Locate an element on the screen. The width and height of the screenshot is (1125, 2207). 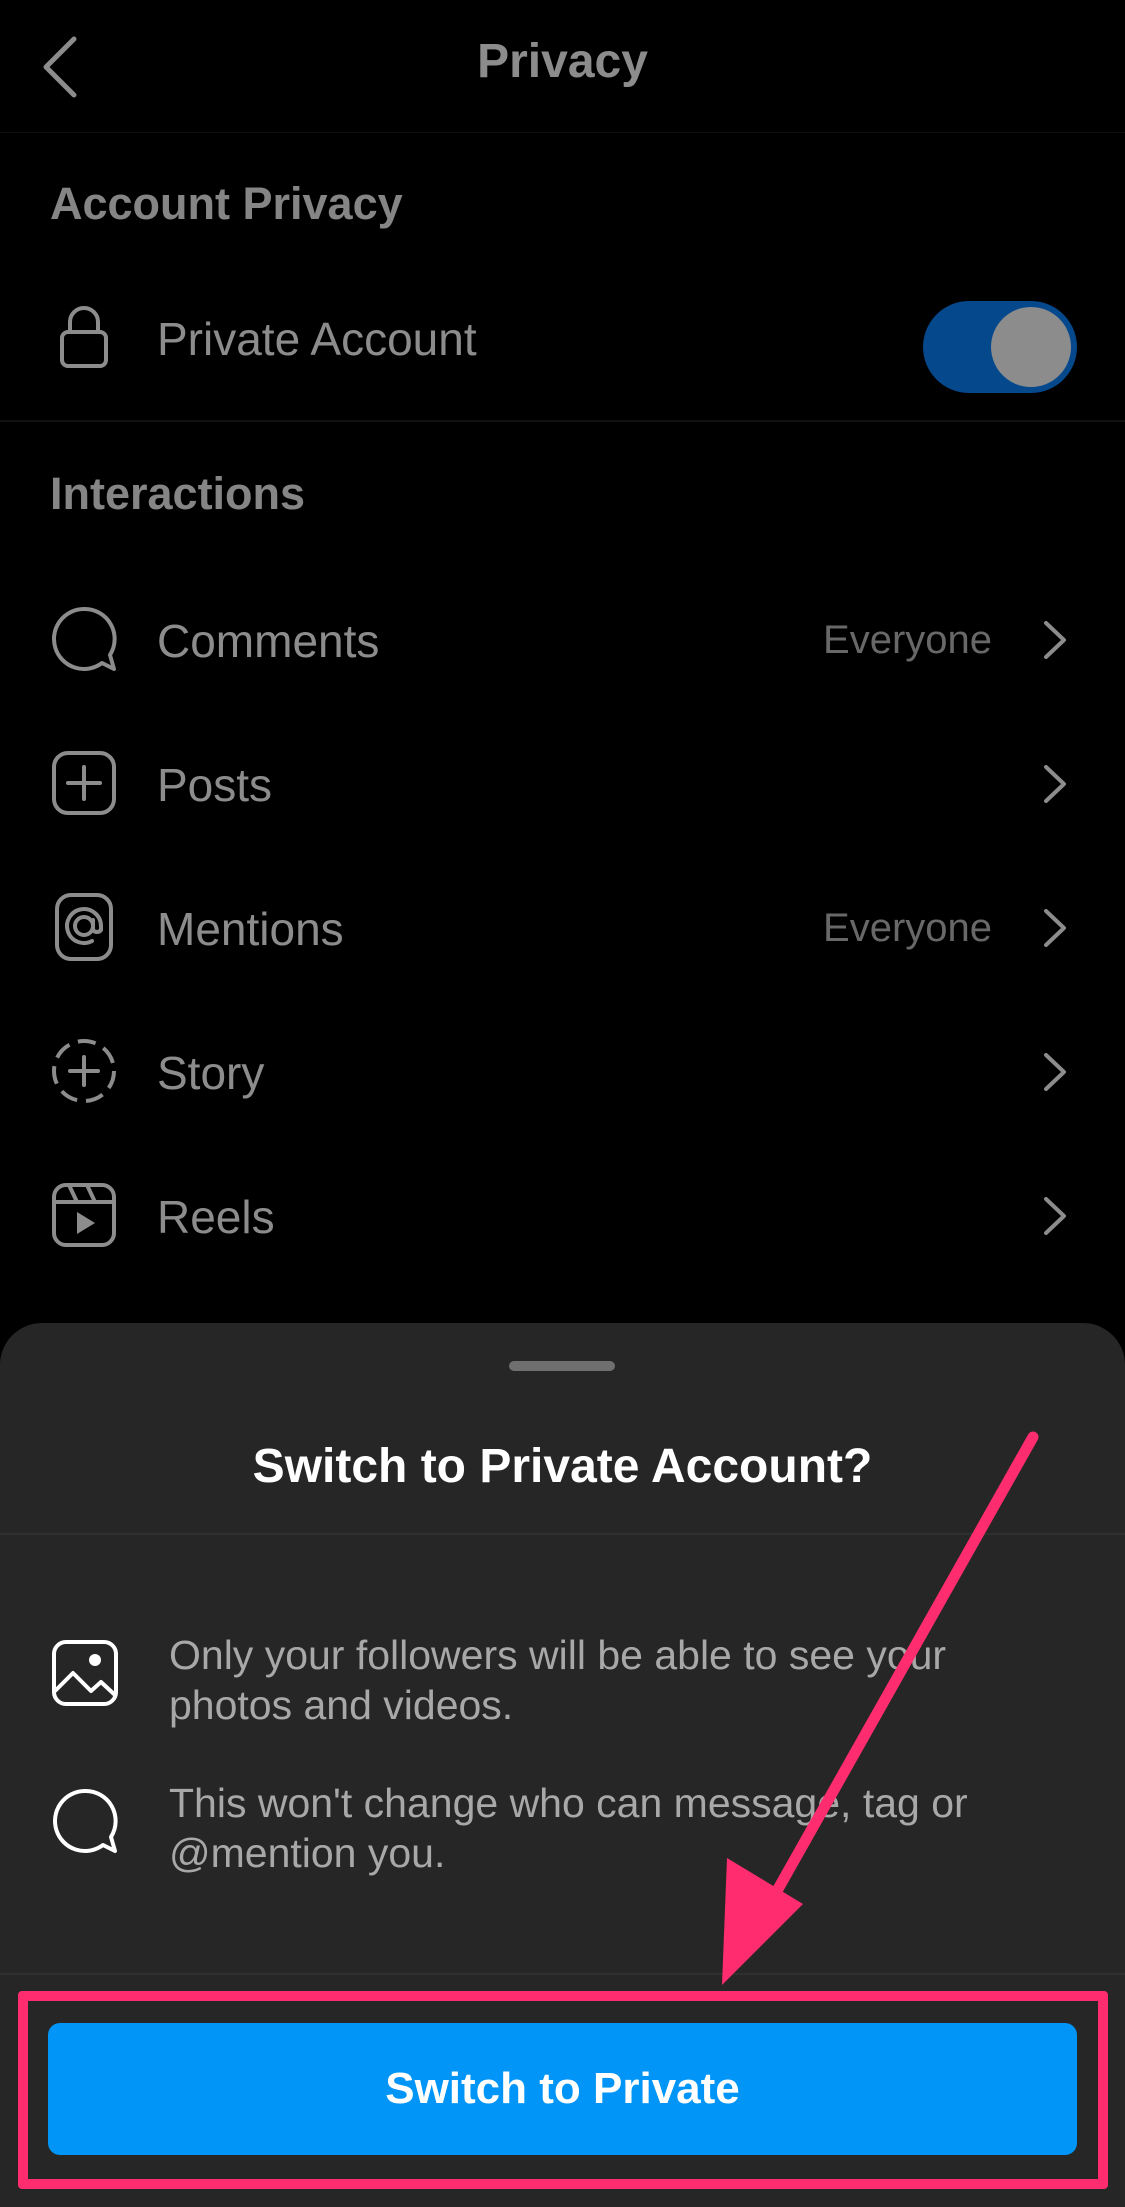
message-bubble-icon is located at coordinates (85, 1821).